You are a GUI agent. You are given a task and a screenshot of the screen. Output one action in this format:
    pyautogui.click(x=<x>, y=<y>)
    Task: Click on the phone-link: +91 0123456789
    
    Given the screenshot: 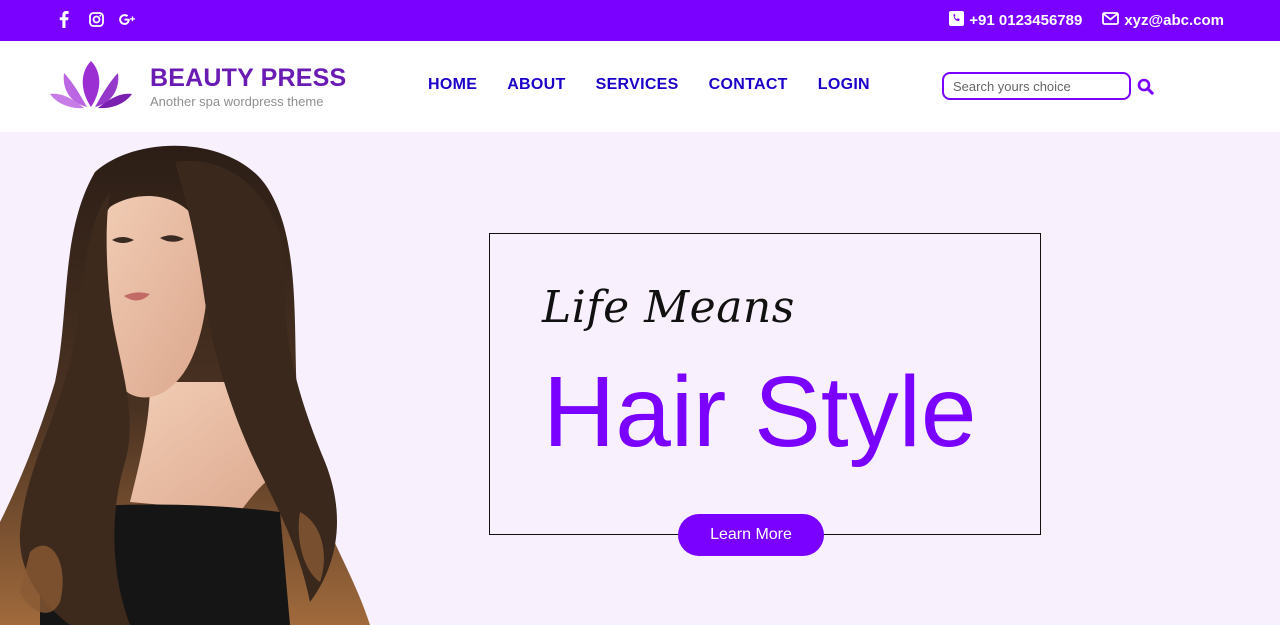 What is the action you would take?
    pyautogui.click(x=1015, y=20)
    